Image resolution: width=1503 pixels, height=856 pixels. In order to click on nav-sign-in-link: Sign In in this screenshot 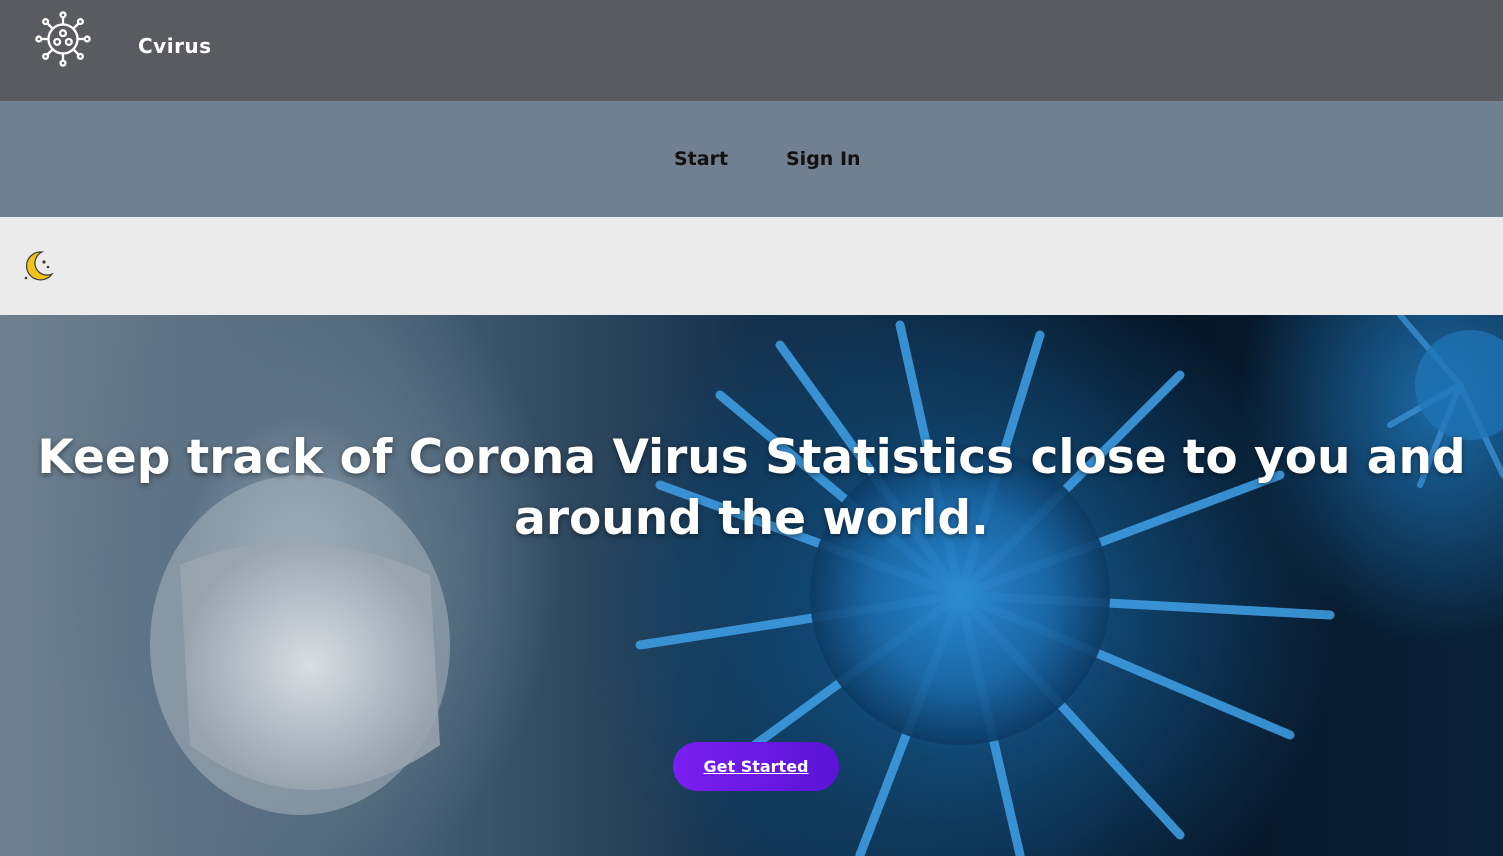, I will do `click(823, 159)`.